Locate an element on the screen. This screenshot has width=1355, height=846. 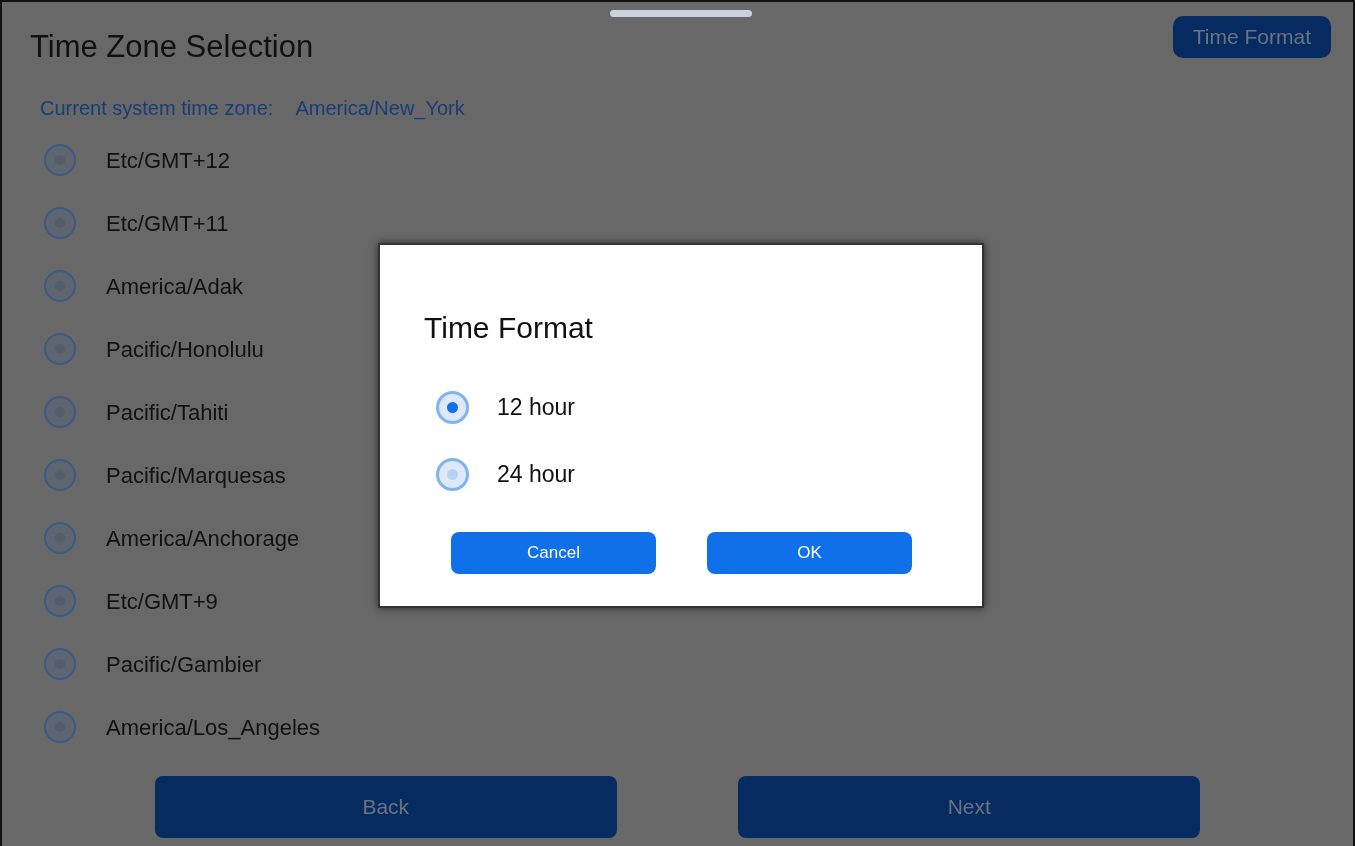
zone-label: Etc/GMT+9 is located at coordinates (162, 601).